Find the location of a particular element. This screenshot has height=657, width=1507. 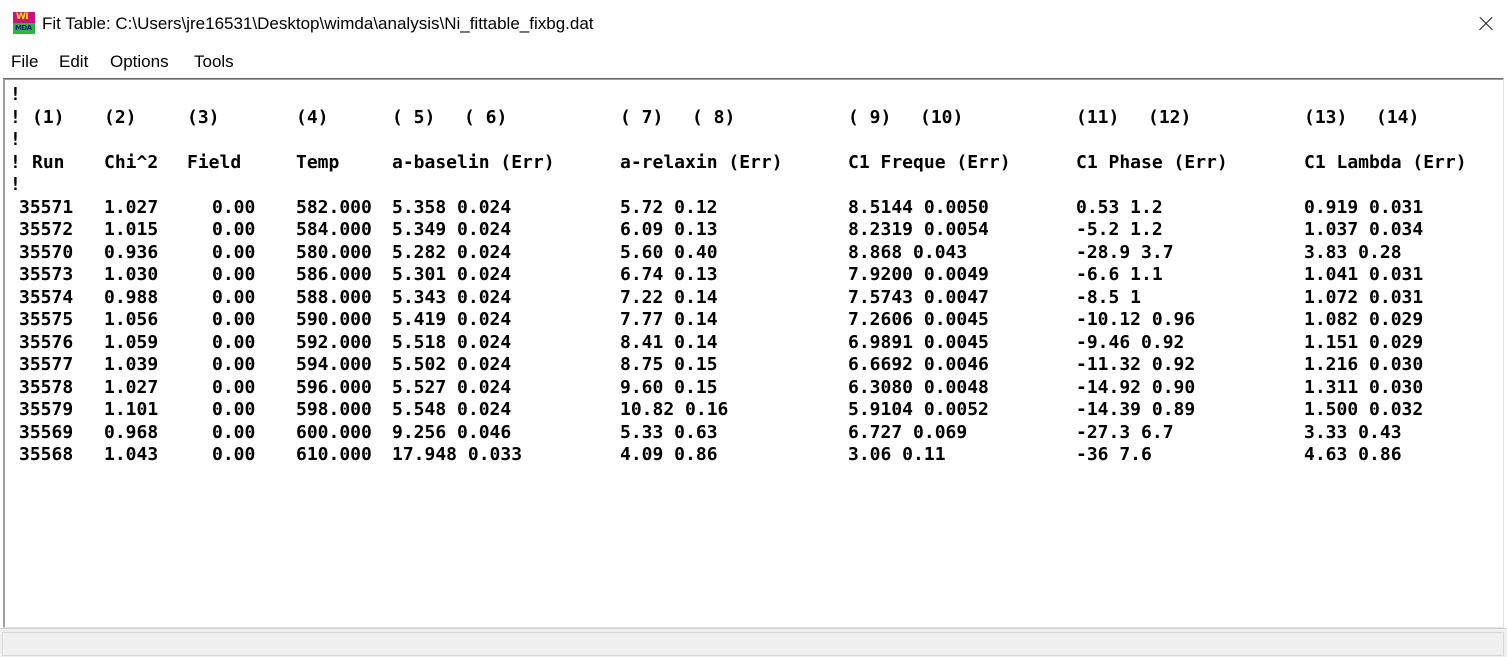

table-cell: -14.39 0.89 is located at coordinates (1136, 409).